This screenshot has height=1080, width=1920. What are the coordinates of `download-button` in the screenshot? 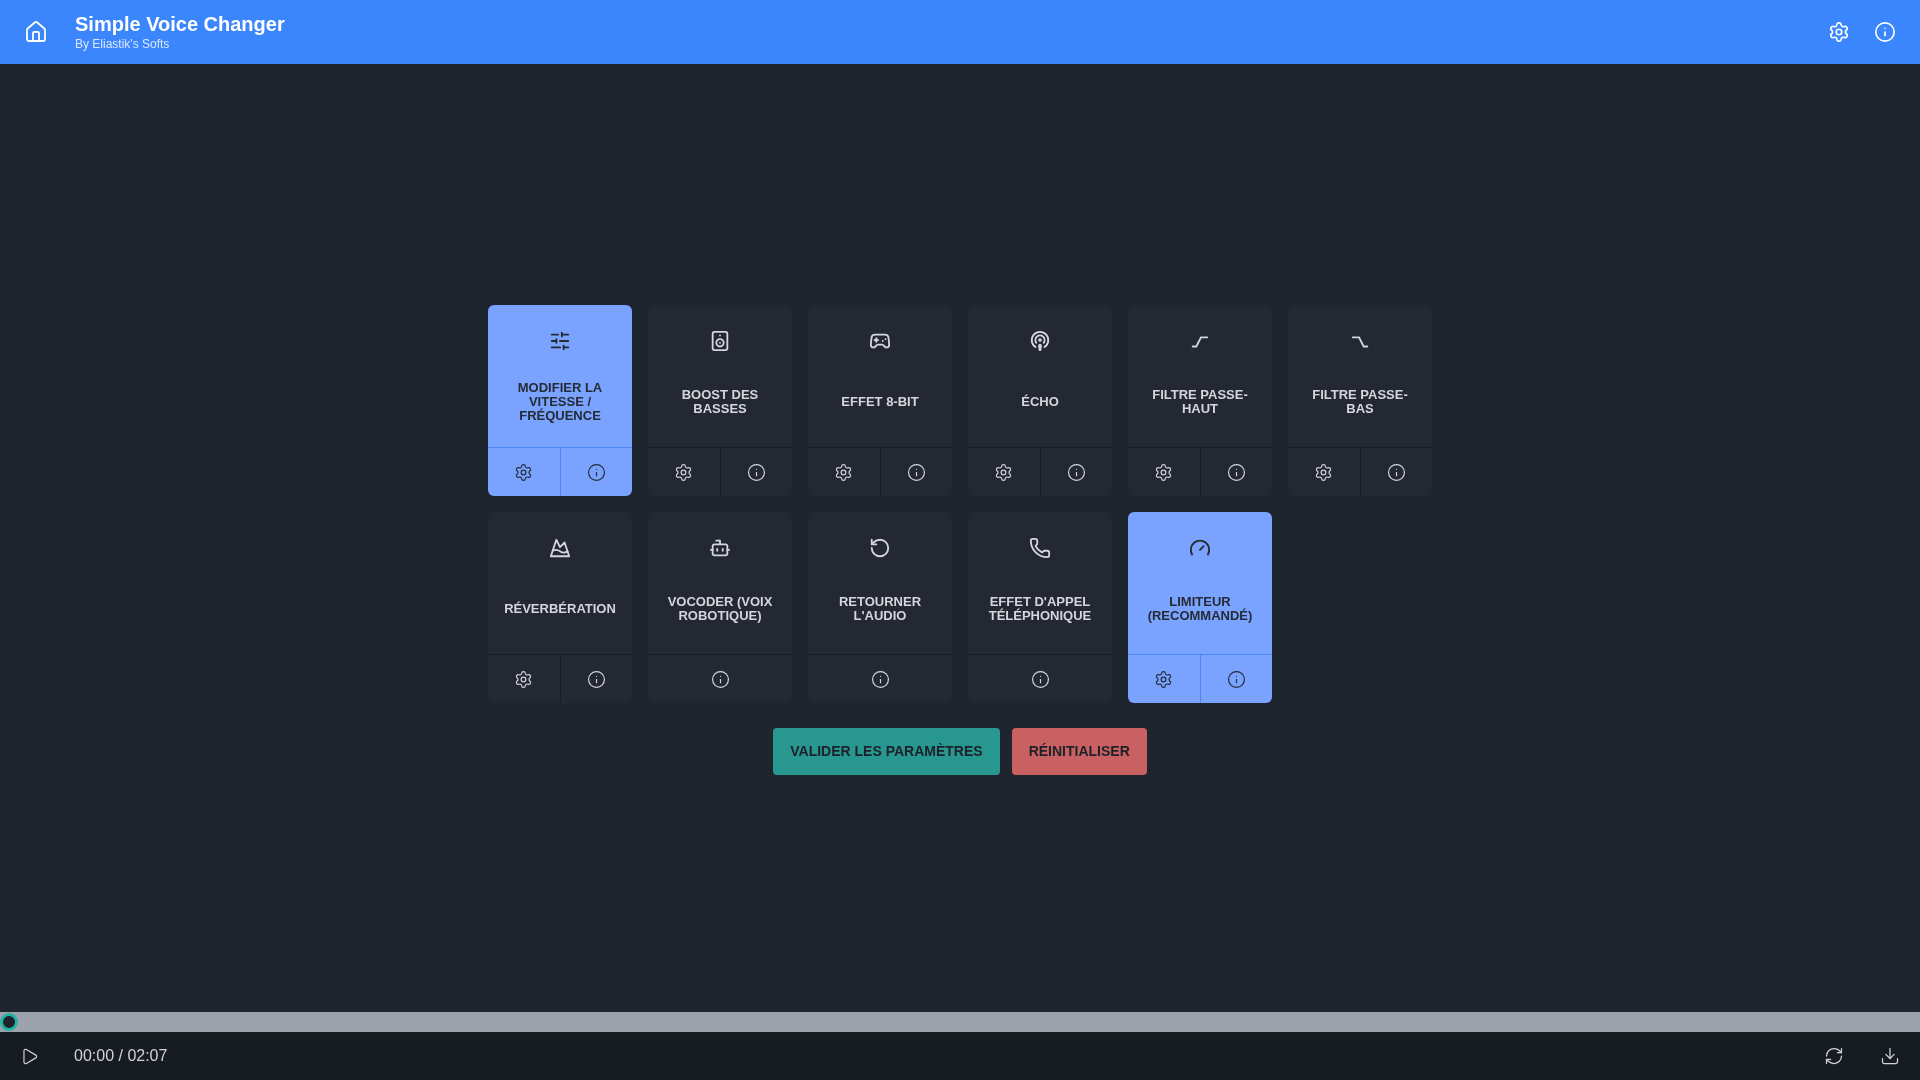 It's located at (1890, 1056).